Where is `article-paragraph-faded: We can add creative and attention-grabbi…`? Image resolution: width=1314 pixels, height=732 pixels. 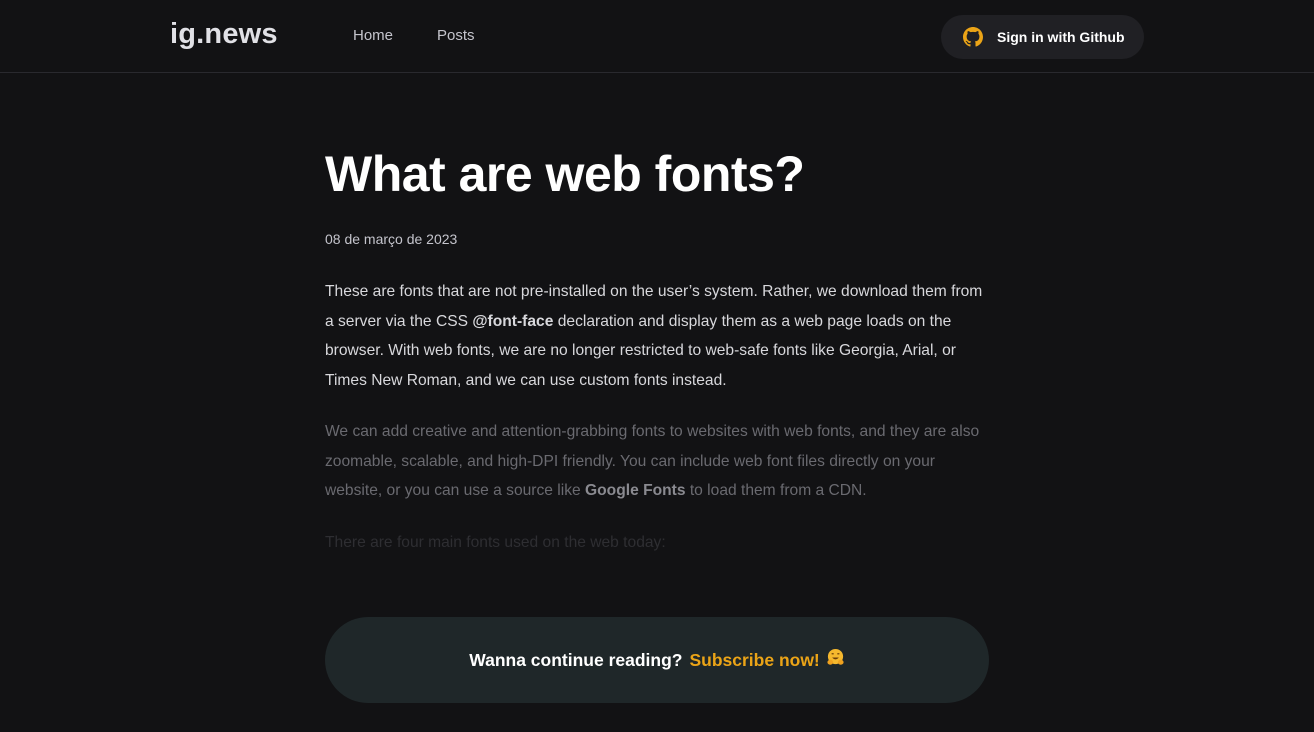 article-paragraph-faded: We can add creative and attention-grabbi… is located at coordinates (657, 461).